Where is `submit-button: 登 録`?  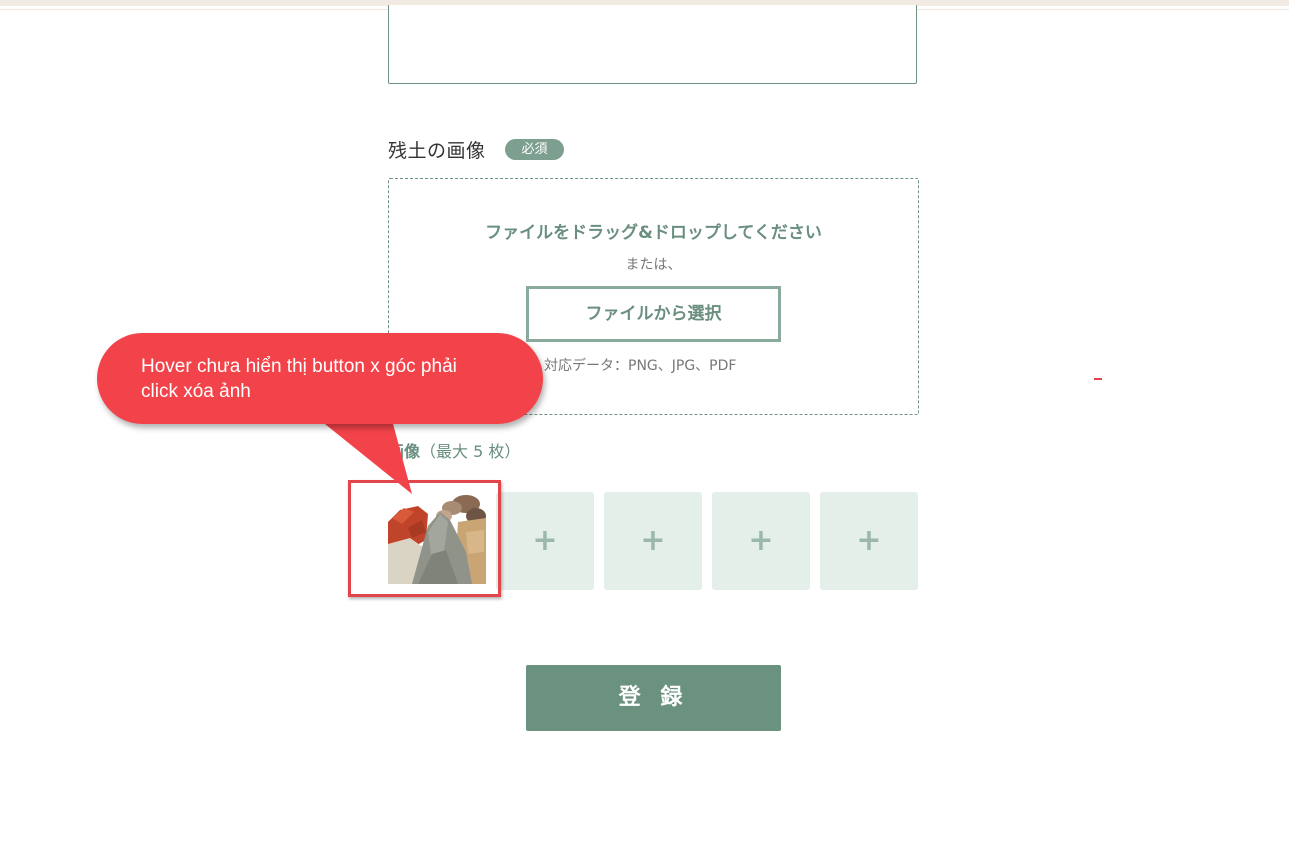
submit-button: 登 録 is located at coordinates (653, 698).